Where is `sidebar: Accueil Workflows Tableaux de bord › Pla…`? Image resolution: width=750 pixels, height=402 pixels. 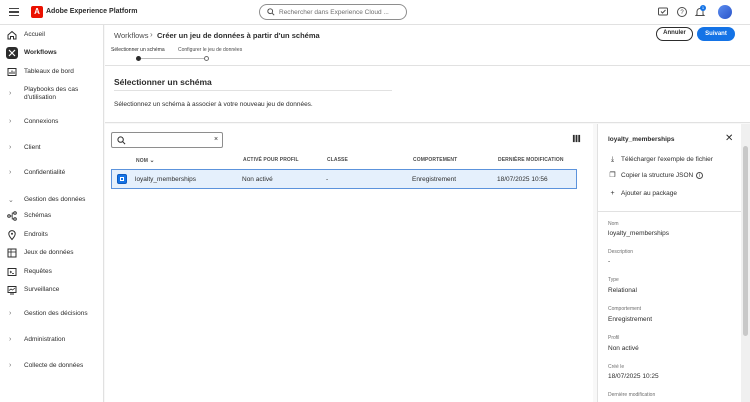
sidebar: Accueil Workflows Tableaux de bord › Pla… is located at coordinates (52, 213).